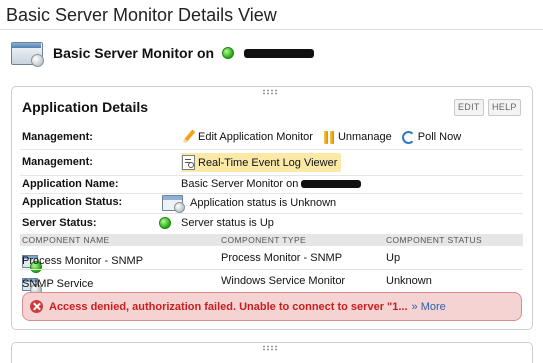 This screenshot has height=363, width=543. Describe the element at coordinates (27, 53) in the screenshot. I see `application-window-icon` at that location.